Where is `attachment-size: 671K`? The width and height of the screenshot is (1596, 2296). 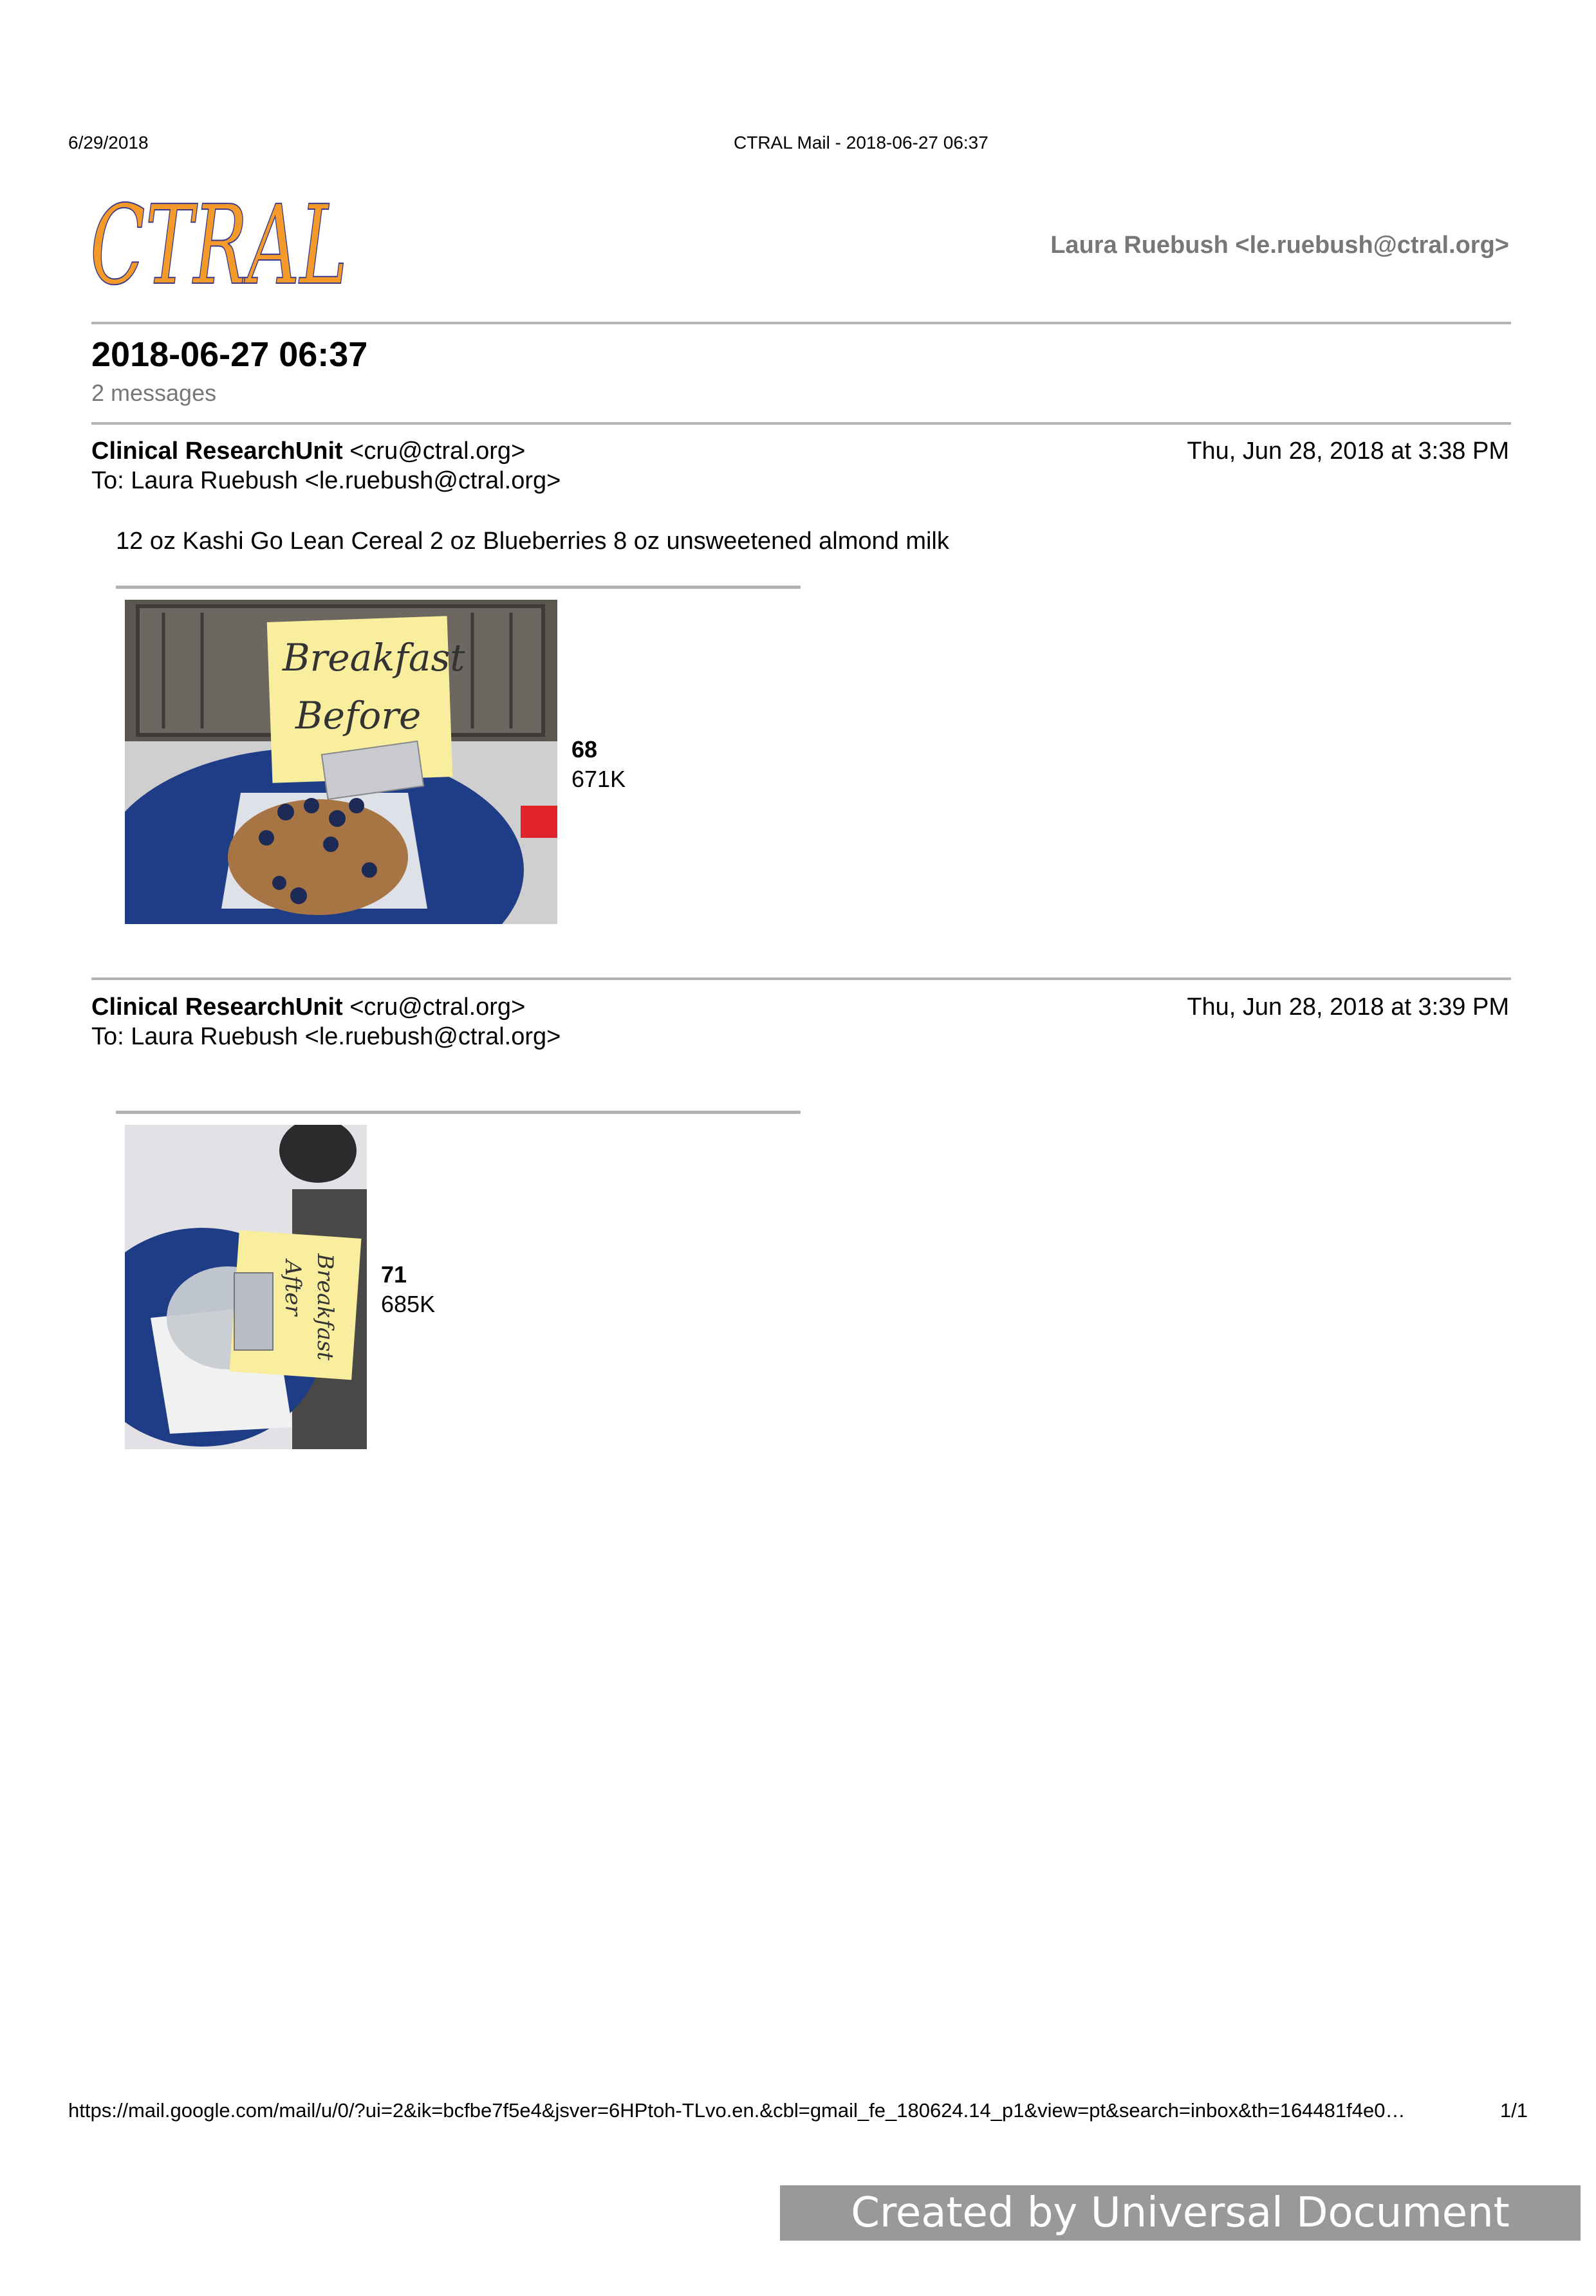 attachment-size: 671K is located at coordinates (598, 779).